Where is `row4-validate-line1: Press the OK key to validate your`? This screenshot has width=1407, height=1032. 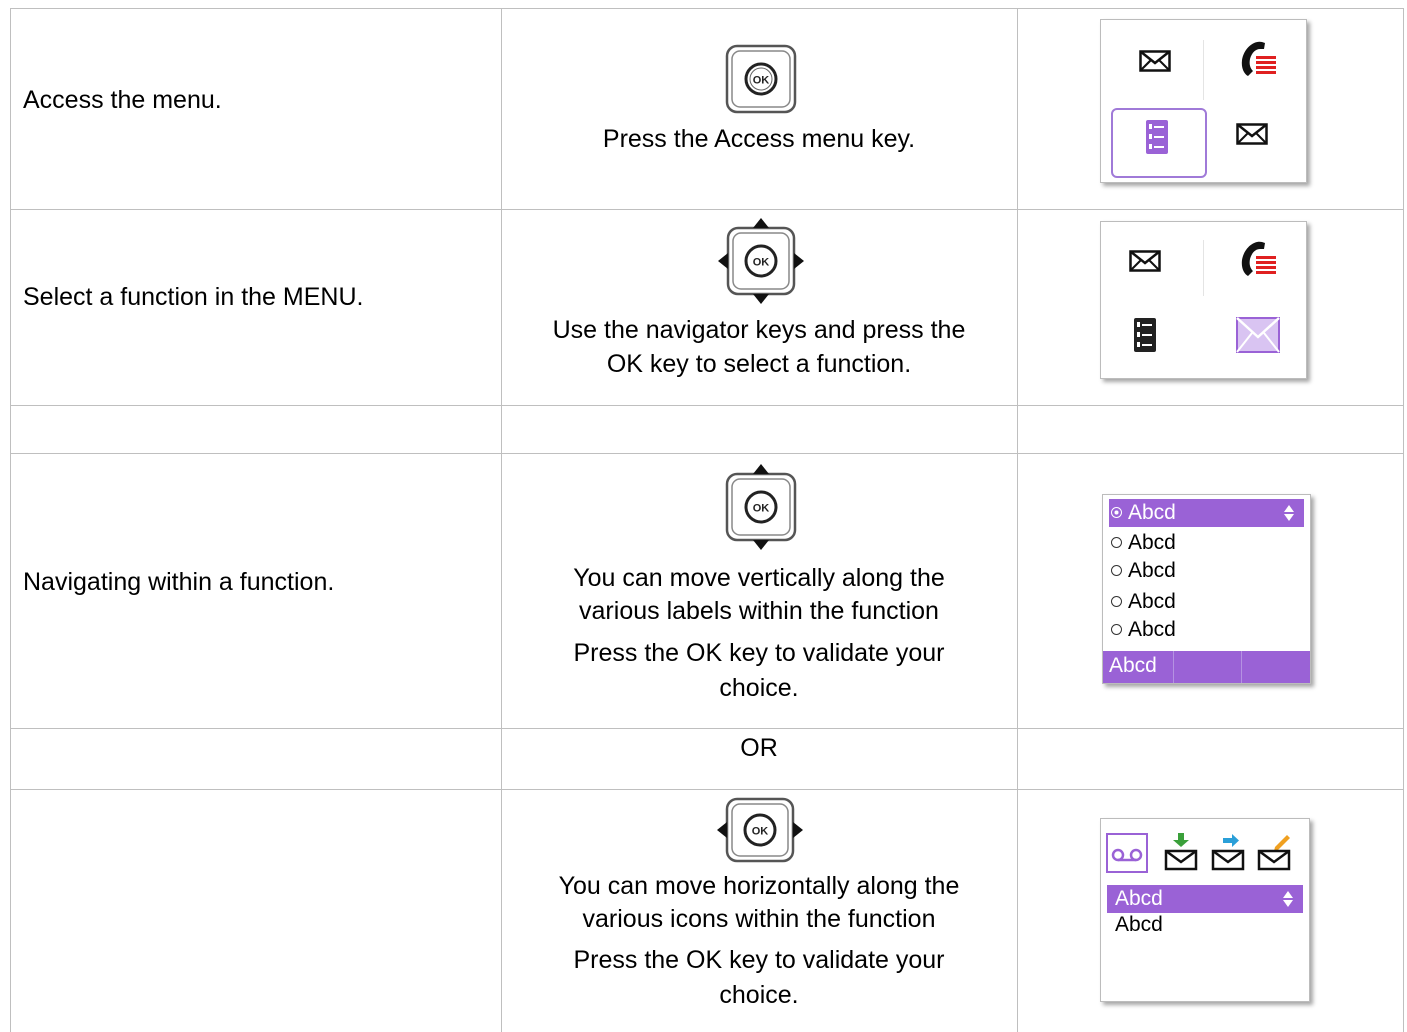 row4-validate-line1: Press the OK key to validate your is located at coordinates (759, 653).